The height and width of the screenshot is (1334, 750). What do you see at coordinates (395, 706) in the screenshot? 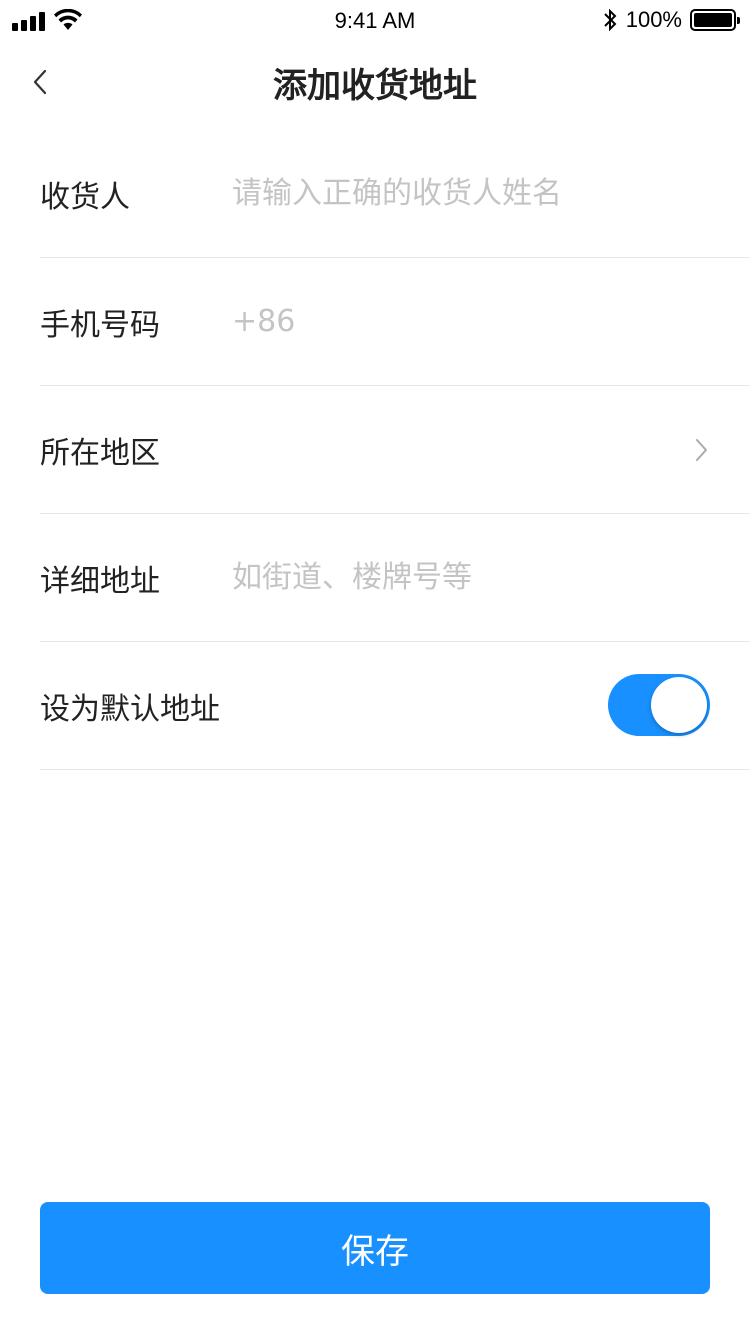
I see `default-address-row: 设为默认地址` at bounding box center [395, 706].